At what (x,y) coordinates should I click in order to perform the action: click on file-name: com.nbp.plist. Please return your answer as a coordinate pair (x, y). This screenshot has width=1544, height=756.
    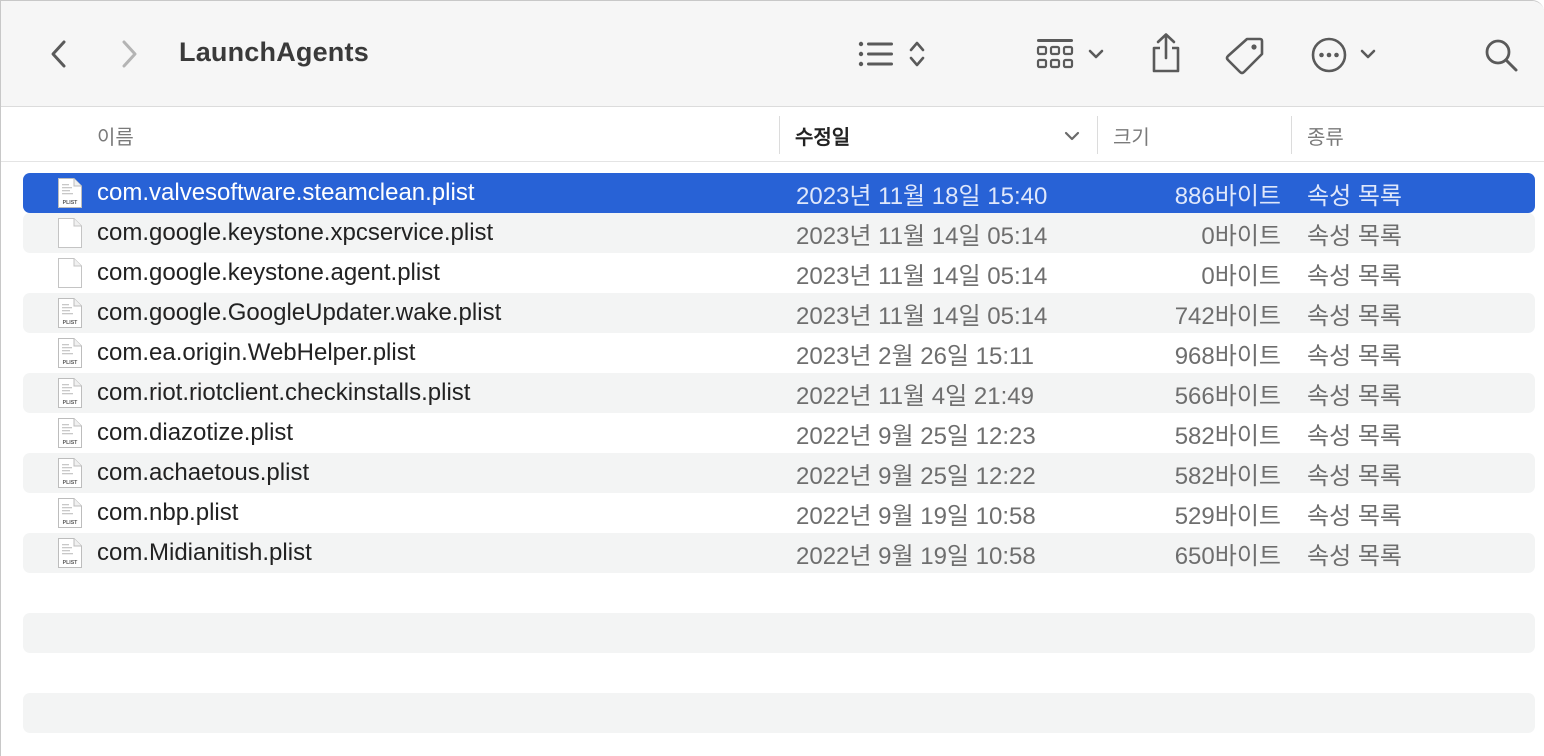
    Looking at the image, I should click on (168, 512).